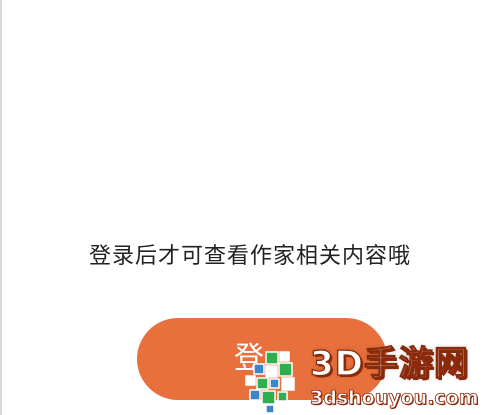  Describe the element at coordinates (249, 358) in the screenshot. I see `login-button-label: 登` at that location.